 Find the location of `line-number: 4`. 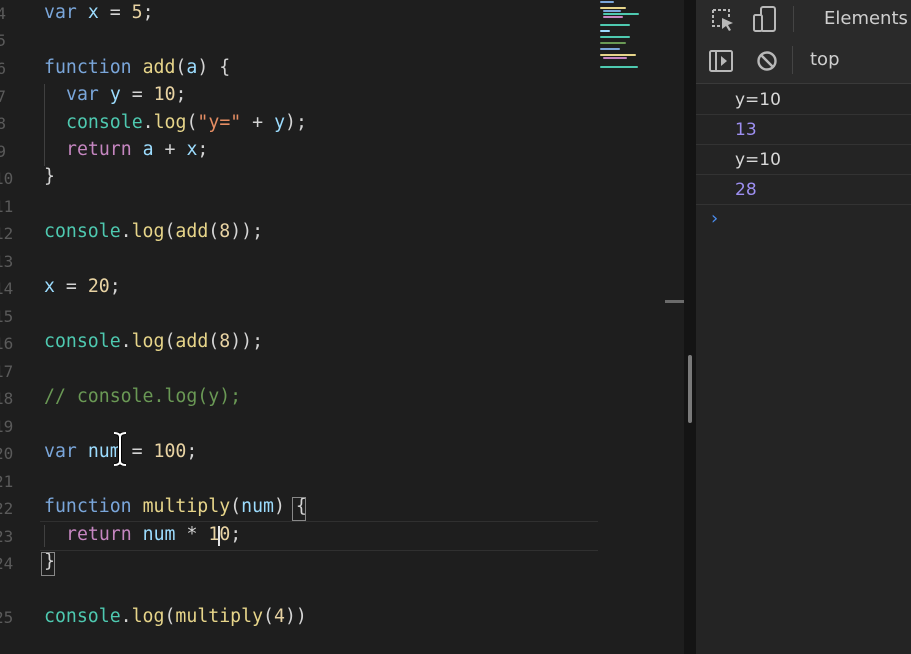

line-number: 4 is located at coordinates (3, 13).